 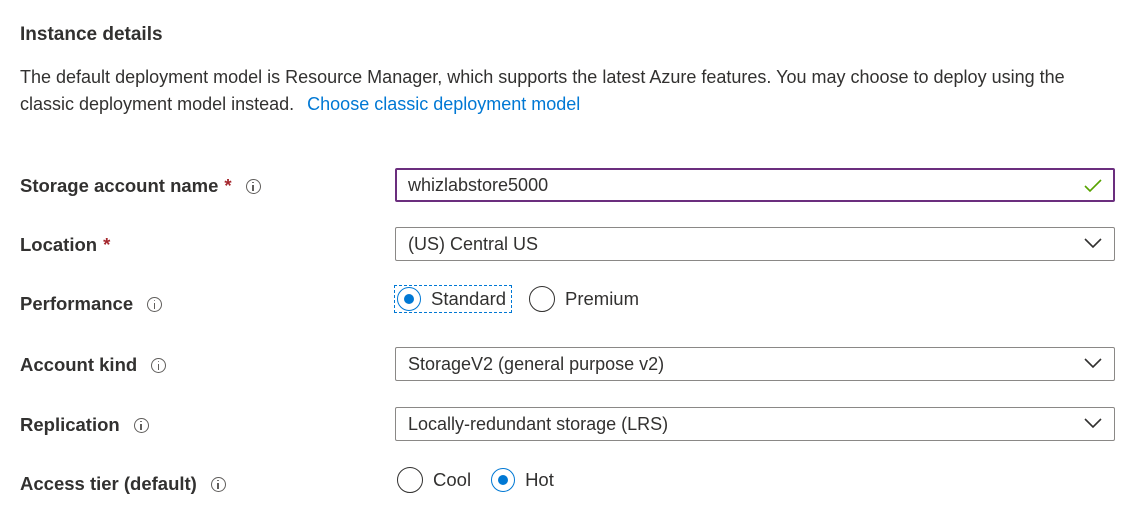 What do you see at coordinates (79, 364) in the screenshot?
I see `account-kind-label-text: Account kind` at bounding box center [79, 364].